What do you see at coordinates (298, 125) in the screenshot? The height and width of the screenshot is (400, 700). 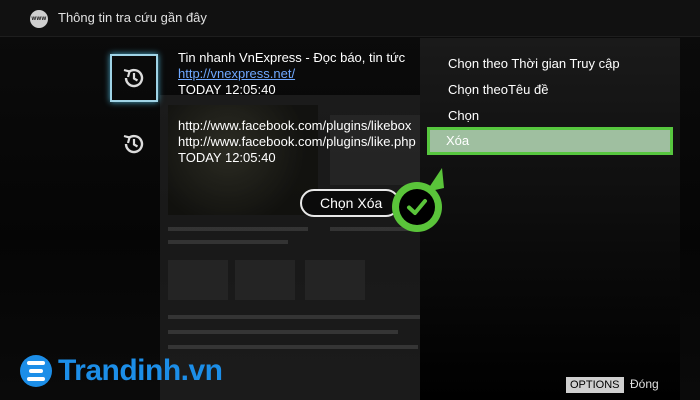 I see `history-entry-2-title: http://www.facebook.com/plugins/likebox` at bounding box center [298, 125].